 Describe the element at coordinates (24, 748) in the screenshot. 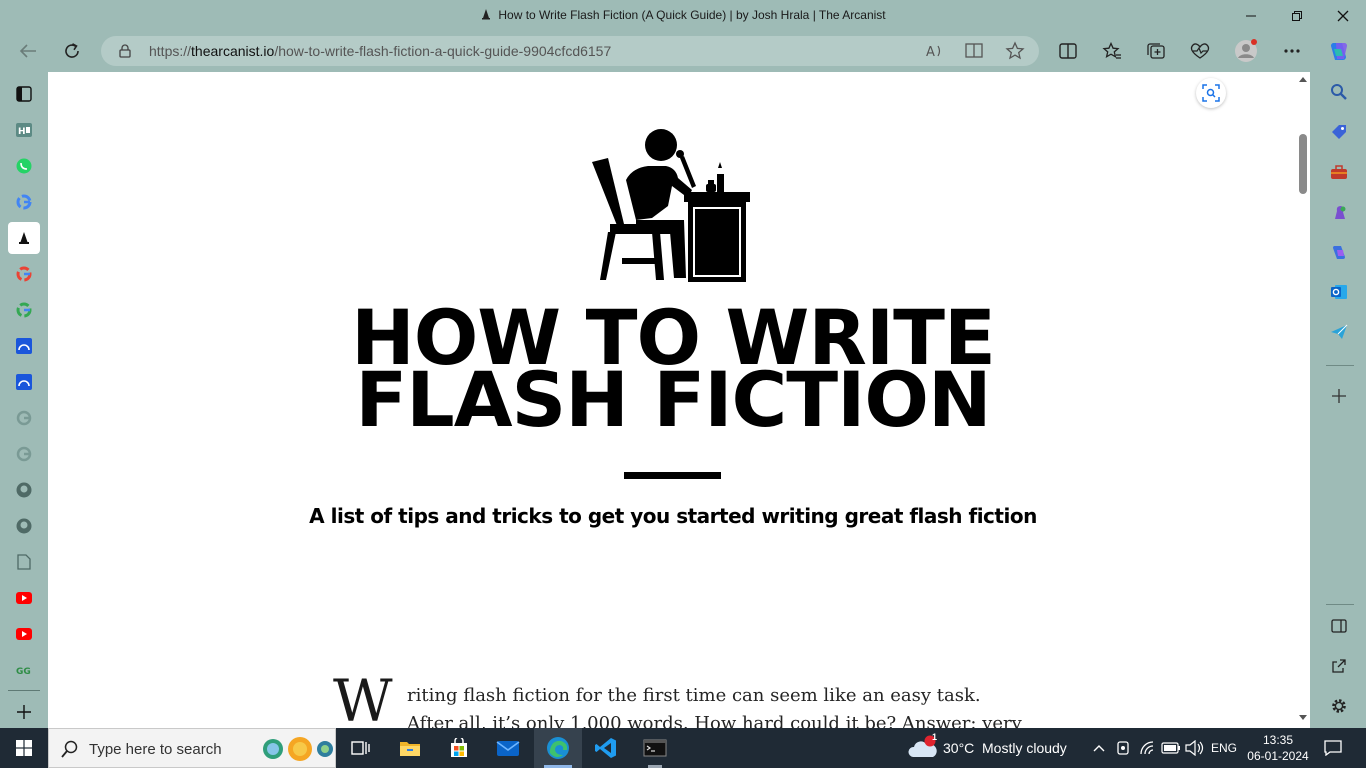

I see `start-button` at that location.